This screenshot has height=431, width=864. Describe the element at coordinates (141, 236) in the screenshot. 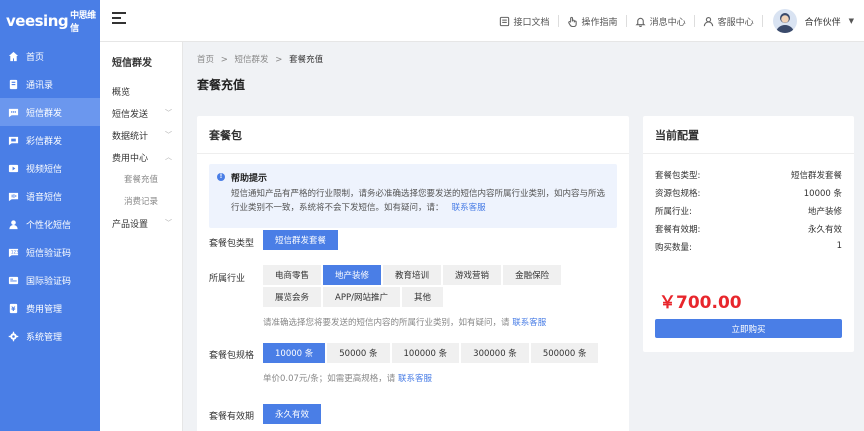

I see `secondary-sidebar: 短信群发 概览 短信发送 ﹀ 数据统计 ﹀ 费用中心 ︿ 套餐充值 消费记录 产品设置 ﹀` at that location.